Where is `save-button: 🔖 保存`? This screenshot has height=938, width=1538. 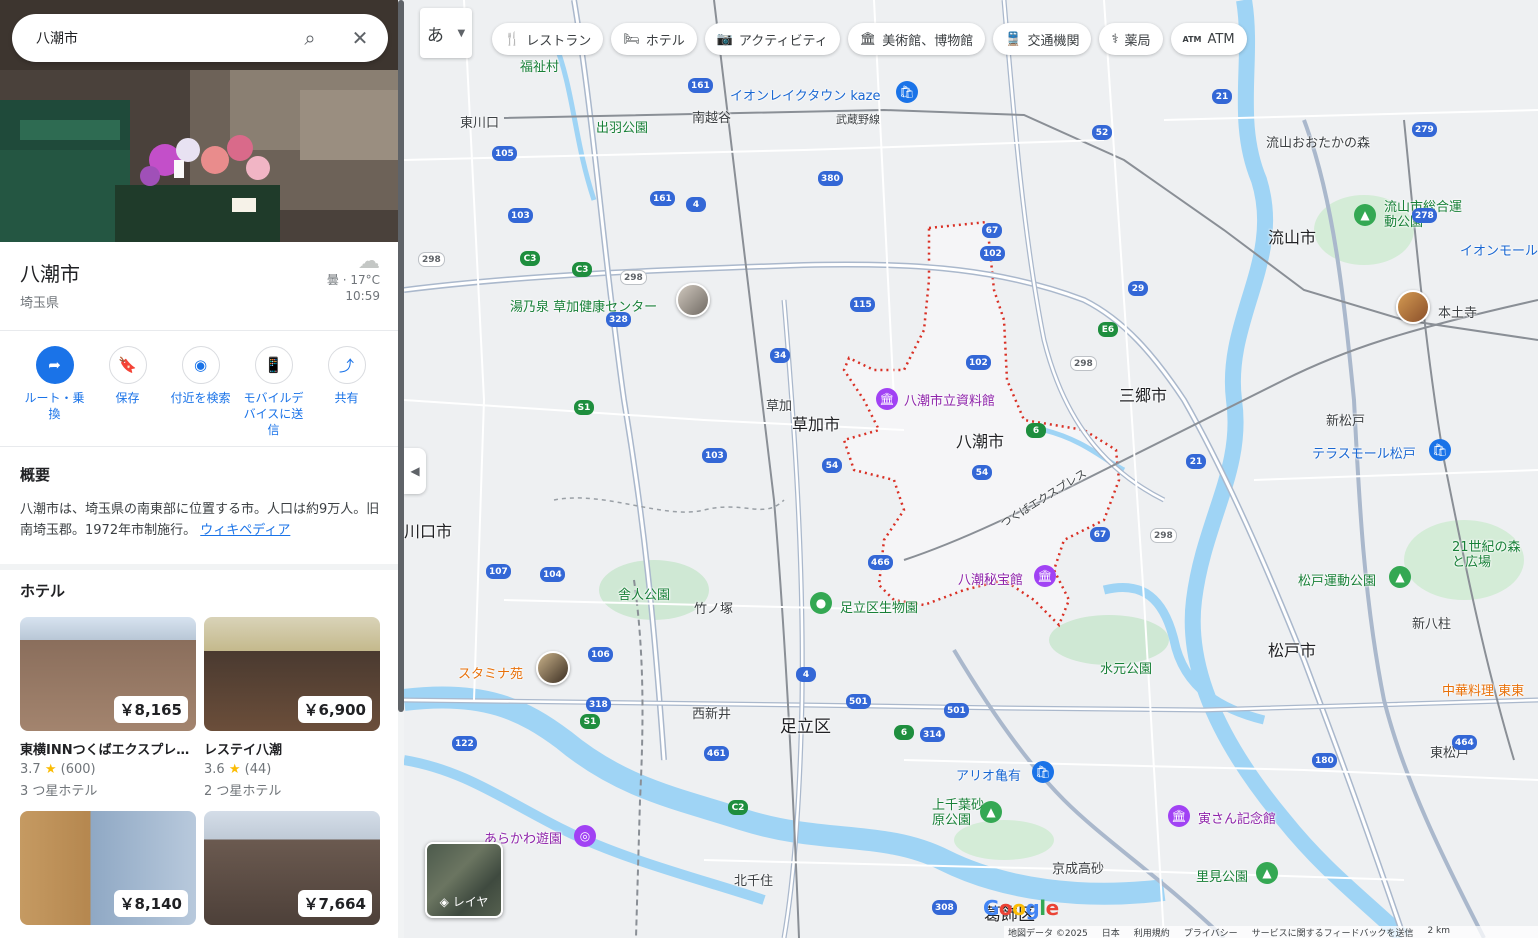 save-button: 🔖 保存 is located at coordinates (127, 392).